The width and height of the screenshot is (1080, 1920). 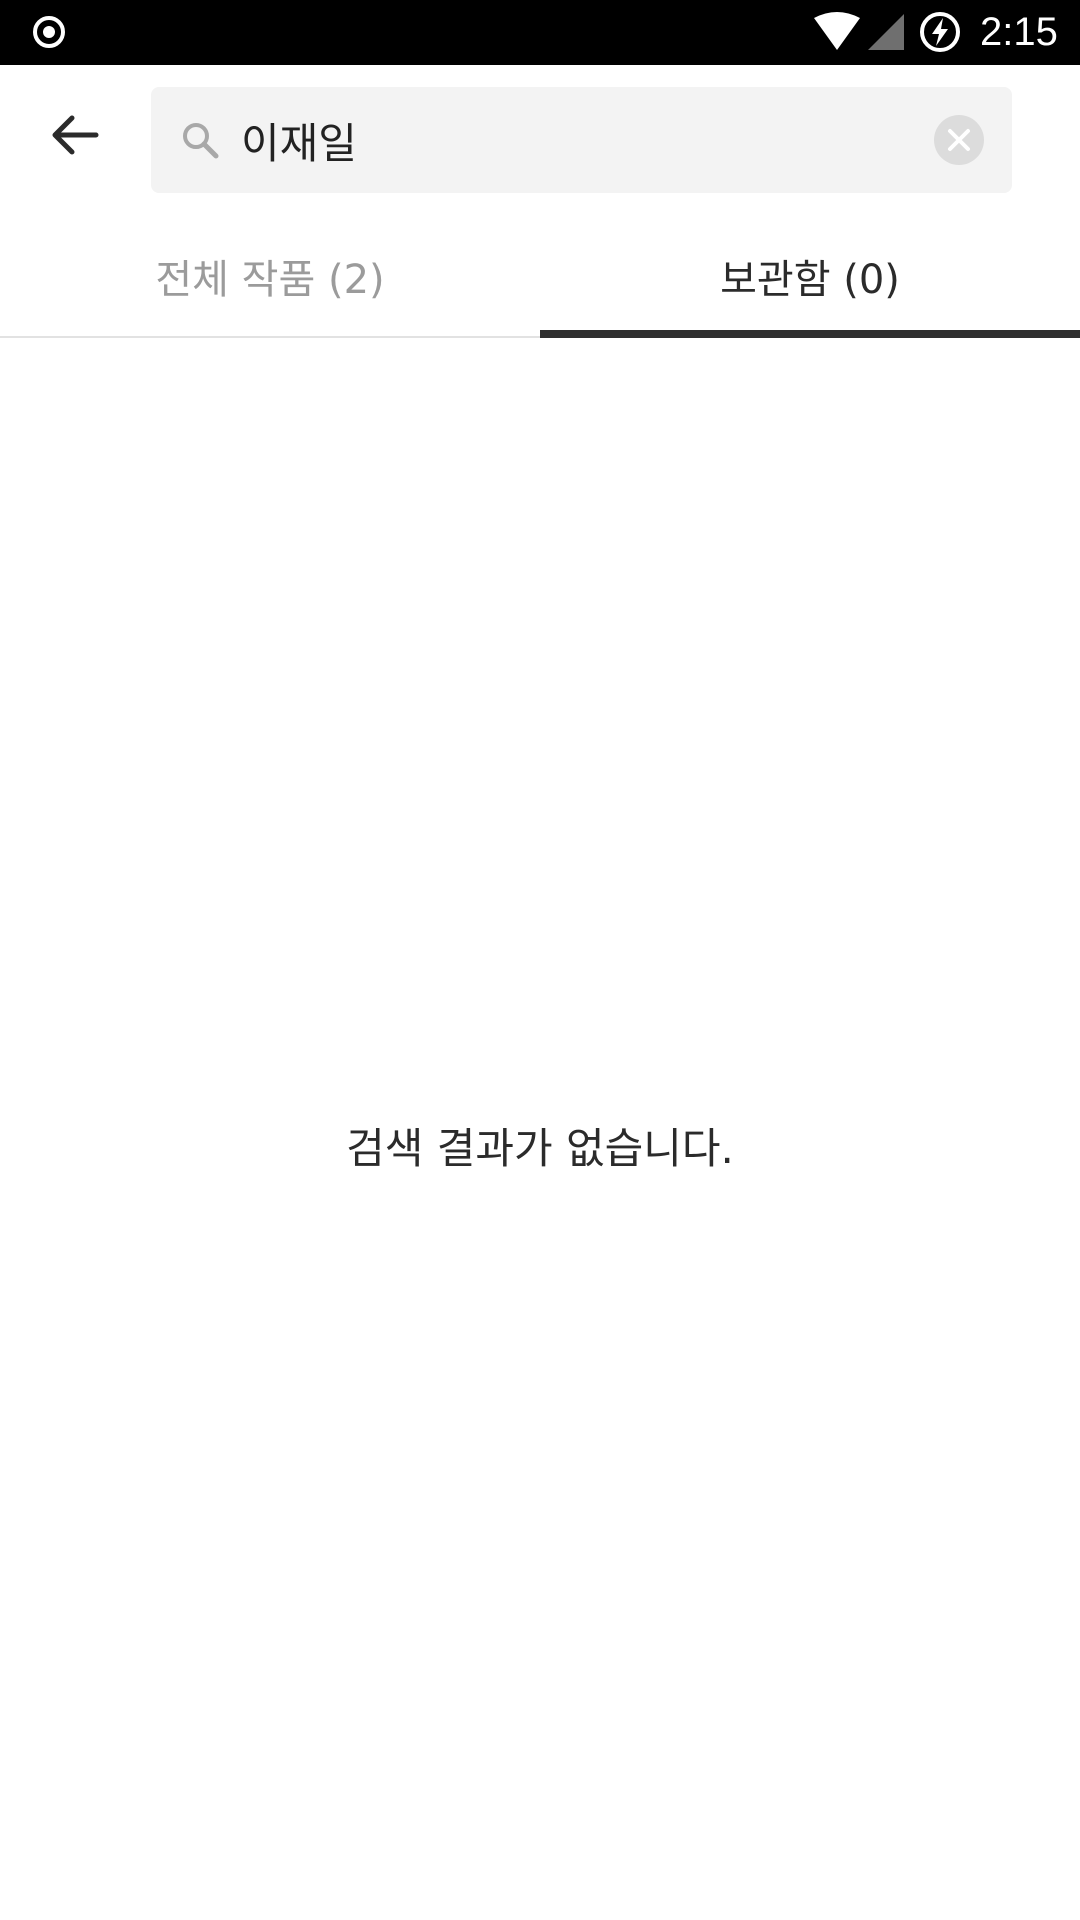 I want to click on arrow-left-icon, so click(x=75, y=135).